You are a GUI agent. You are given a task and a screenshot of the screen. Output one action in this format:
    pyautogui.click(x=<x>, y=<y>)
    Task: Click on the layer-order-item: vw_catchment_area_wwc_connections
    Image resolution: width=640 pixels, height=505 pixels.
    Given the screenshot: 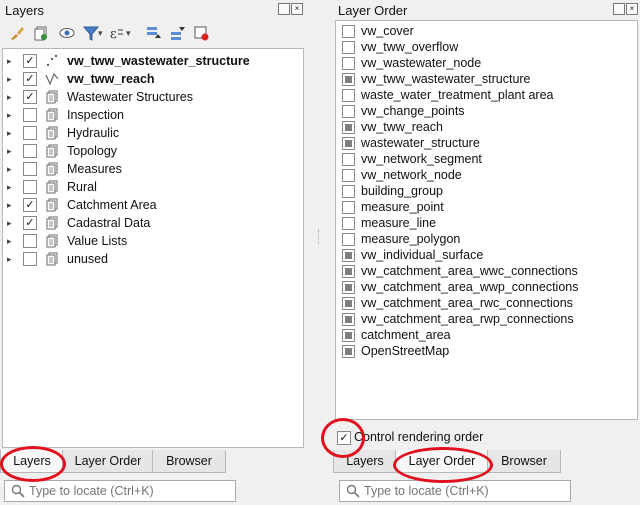 What is the action you would take?
    pyautogui.click(x=485, y=271)
    